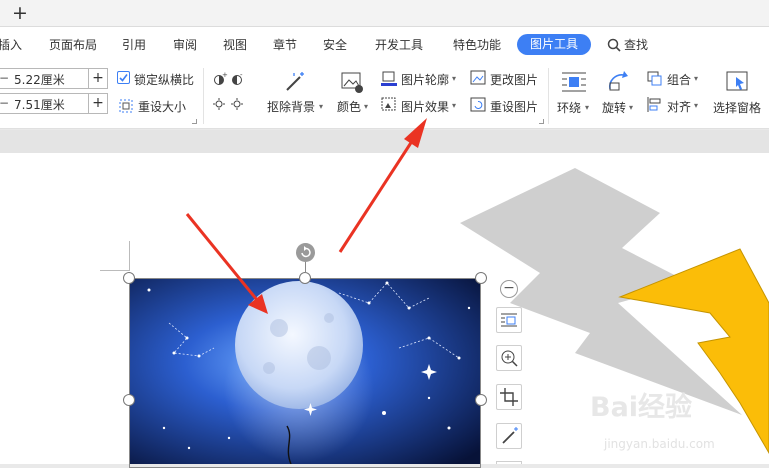  Describe the element at coordinates (335, 44) in the screenshot. I see `tab-security: 安全` at that location.